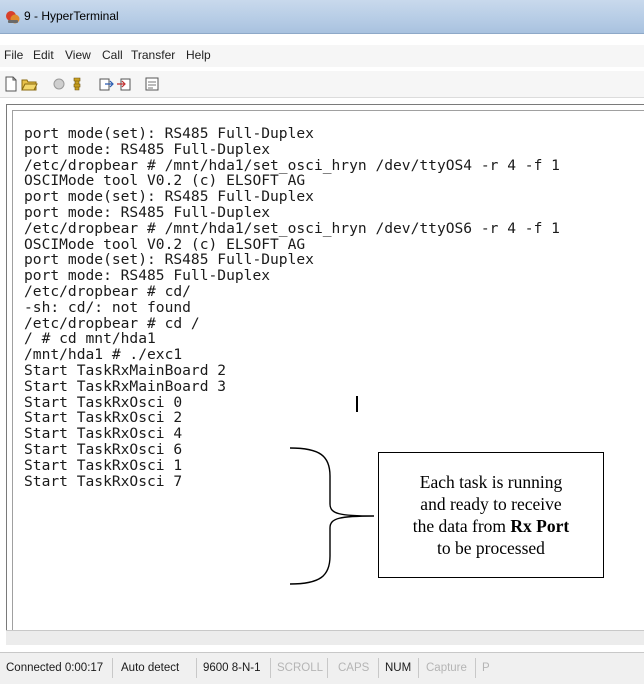 The image size is (644, 684). I want to click on terminal-line: Start TaskRxMainBoard 2, so click(125, 370).